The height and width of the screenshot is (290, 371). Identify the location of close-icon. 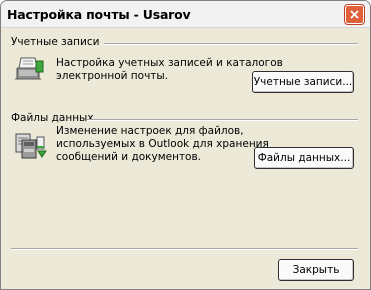
(354, 14).